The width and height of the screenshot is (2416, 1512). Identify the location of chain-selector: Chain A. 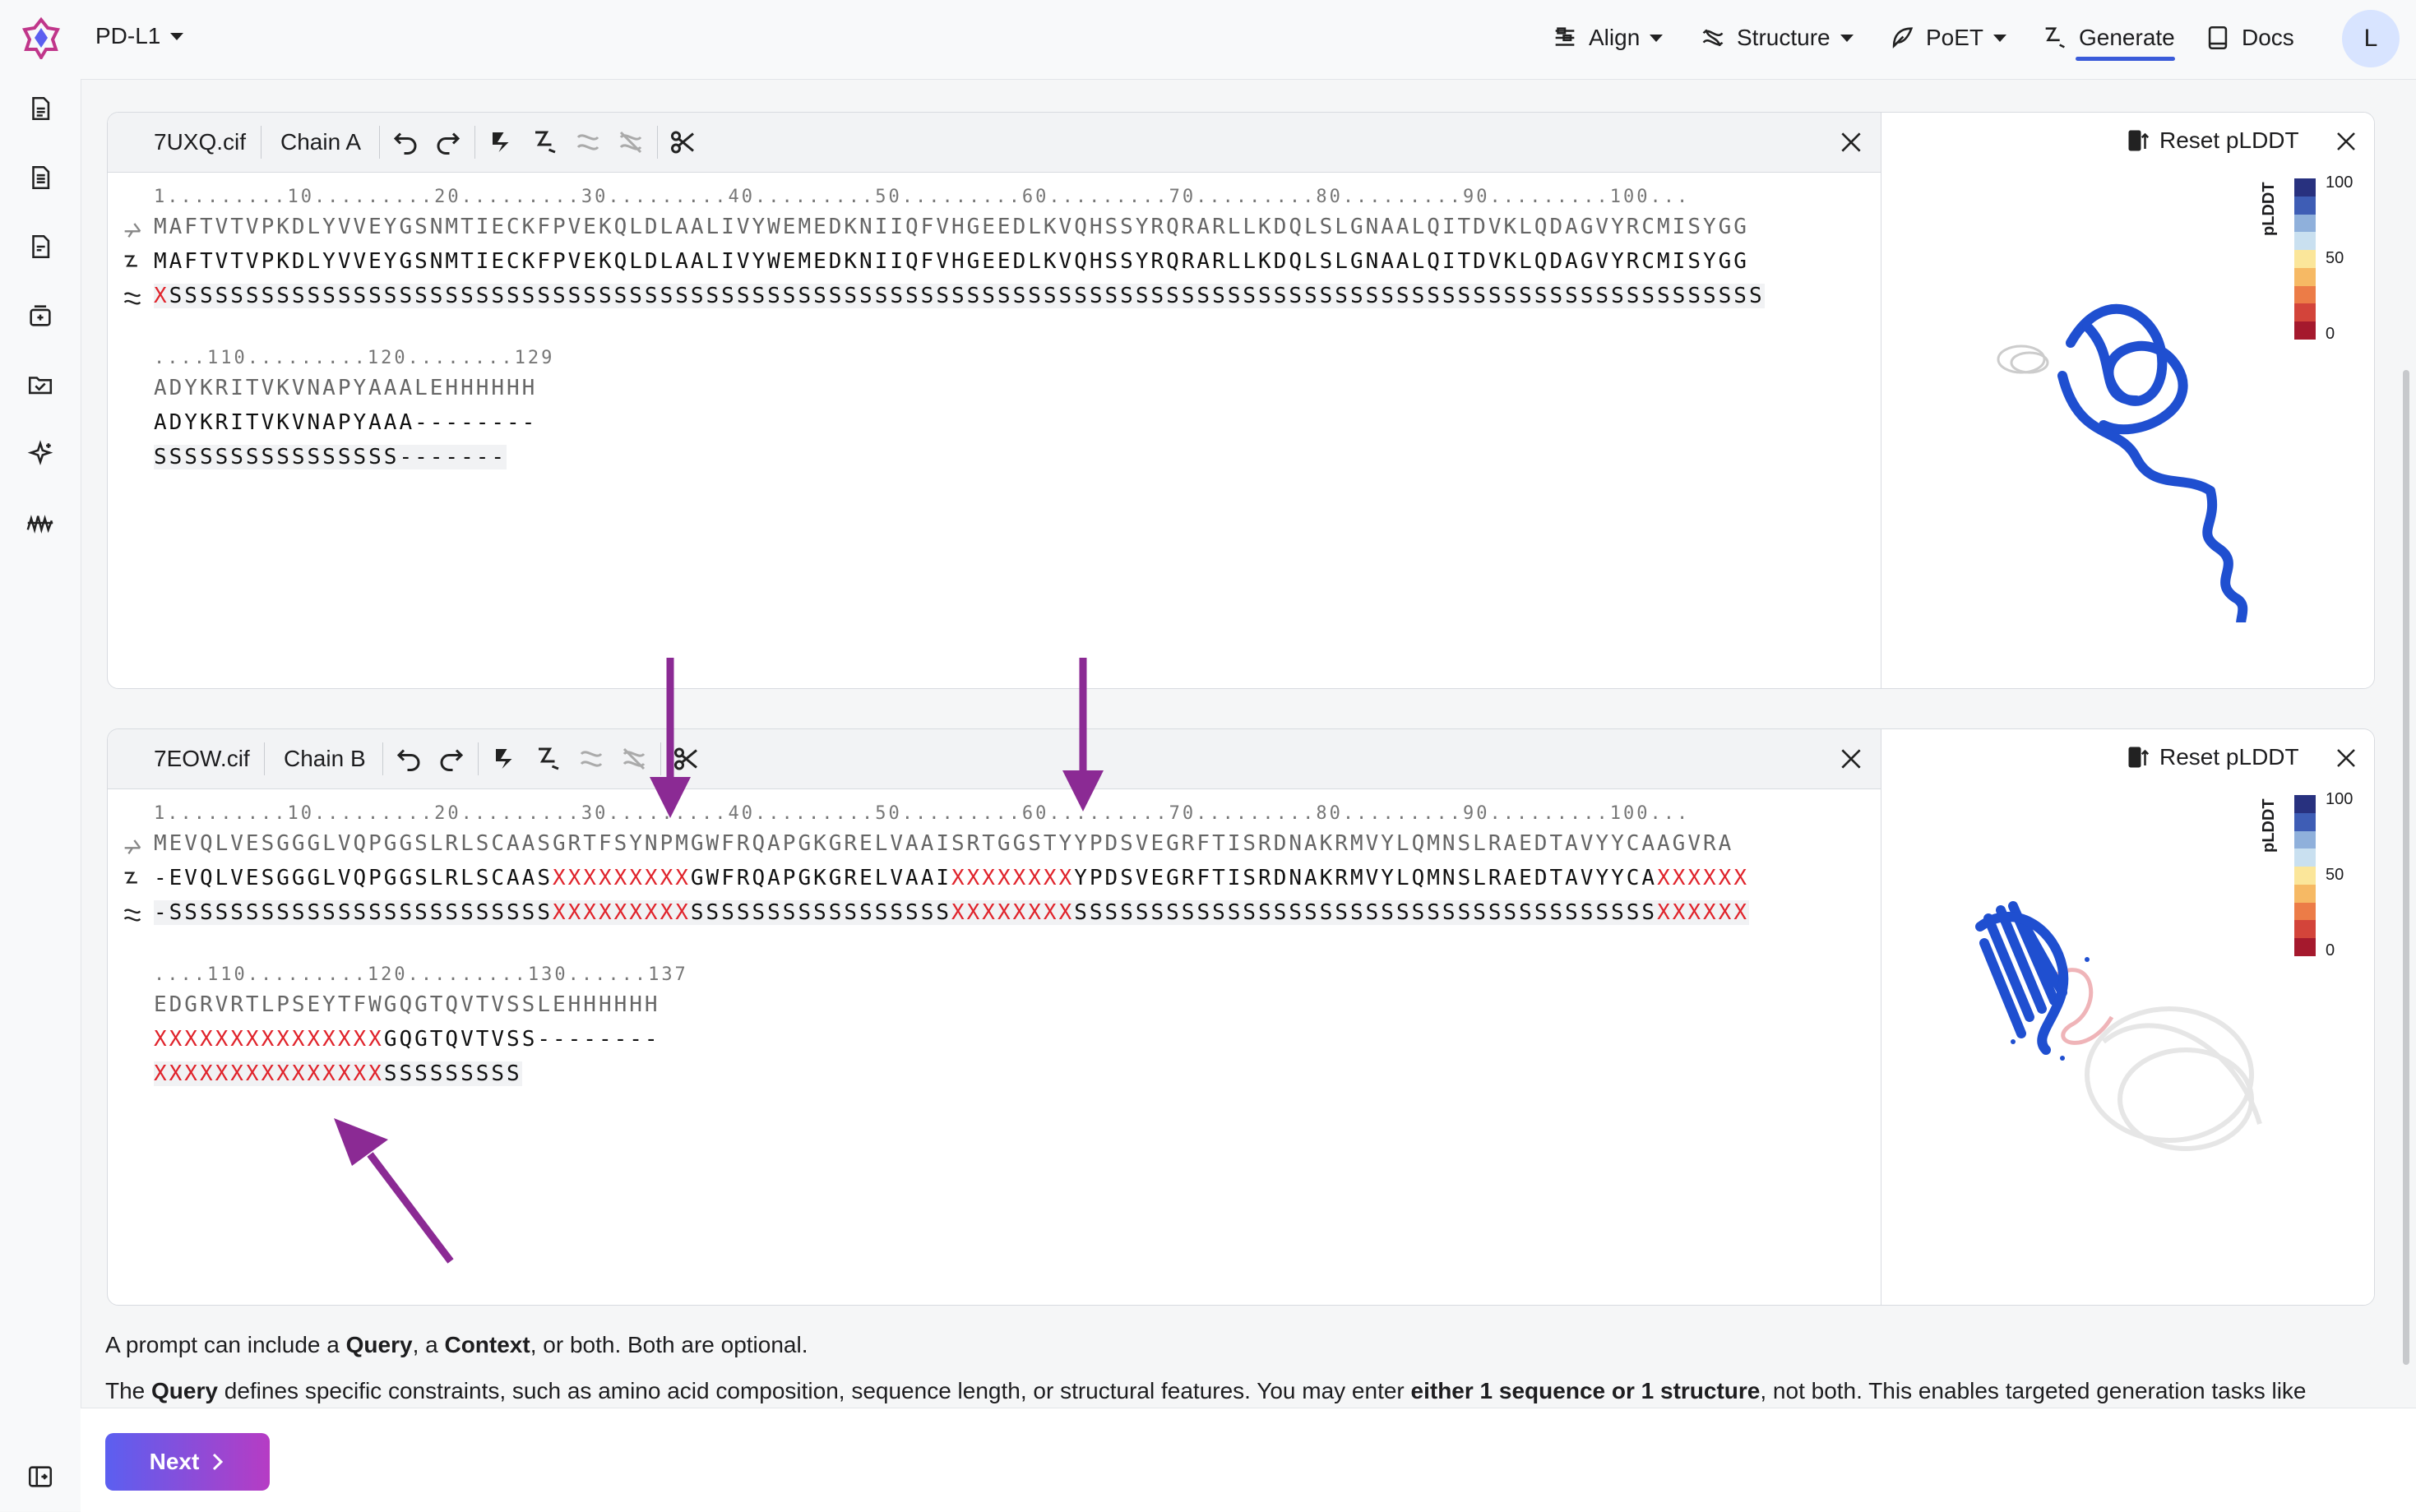
(320, 142).